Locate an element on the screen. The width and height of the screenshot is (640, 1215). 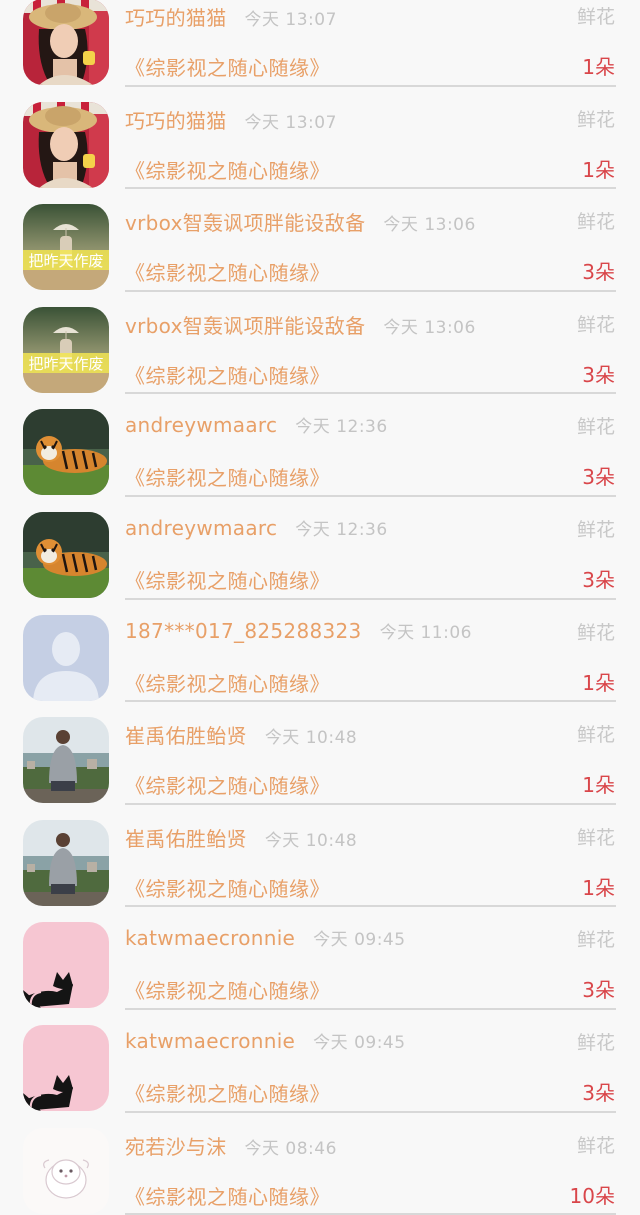
gift-record-row: 宛若沙与沫 今天 08:46 鲜花《综影视之随心随缘》 10朵 is located at coordinates (320, 1164).